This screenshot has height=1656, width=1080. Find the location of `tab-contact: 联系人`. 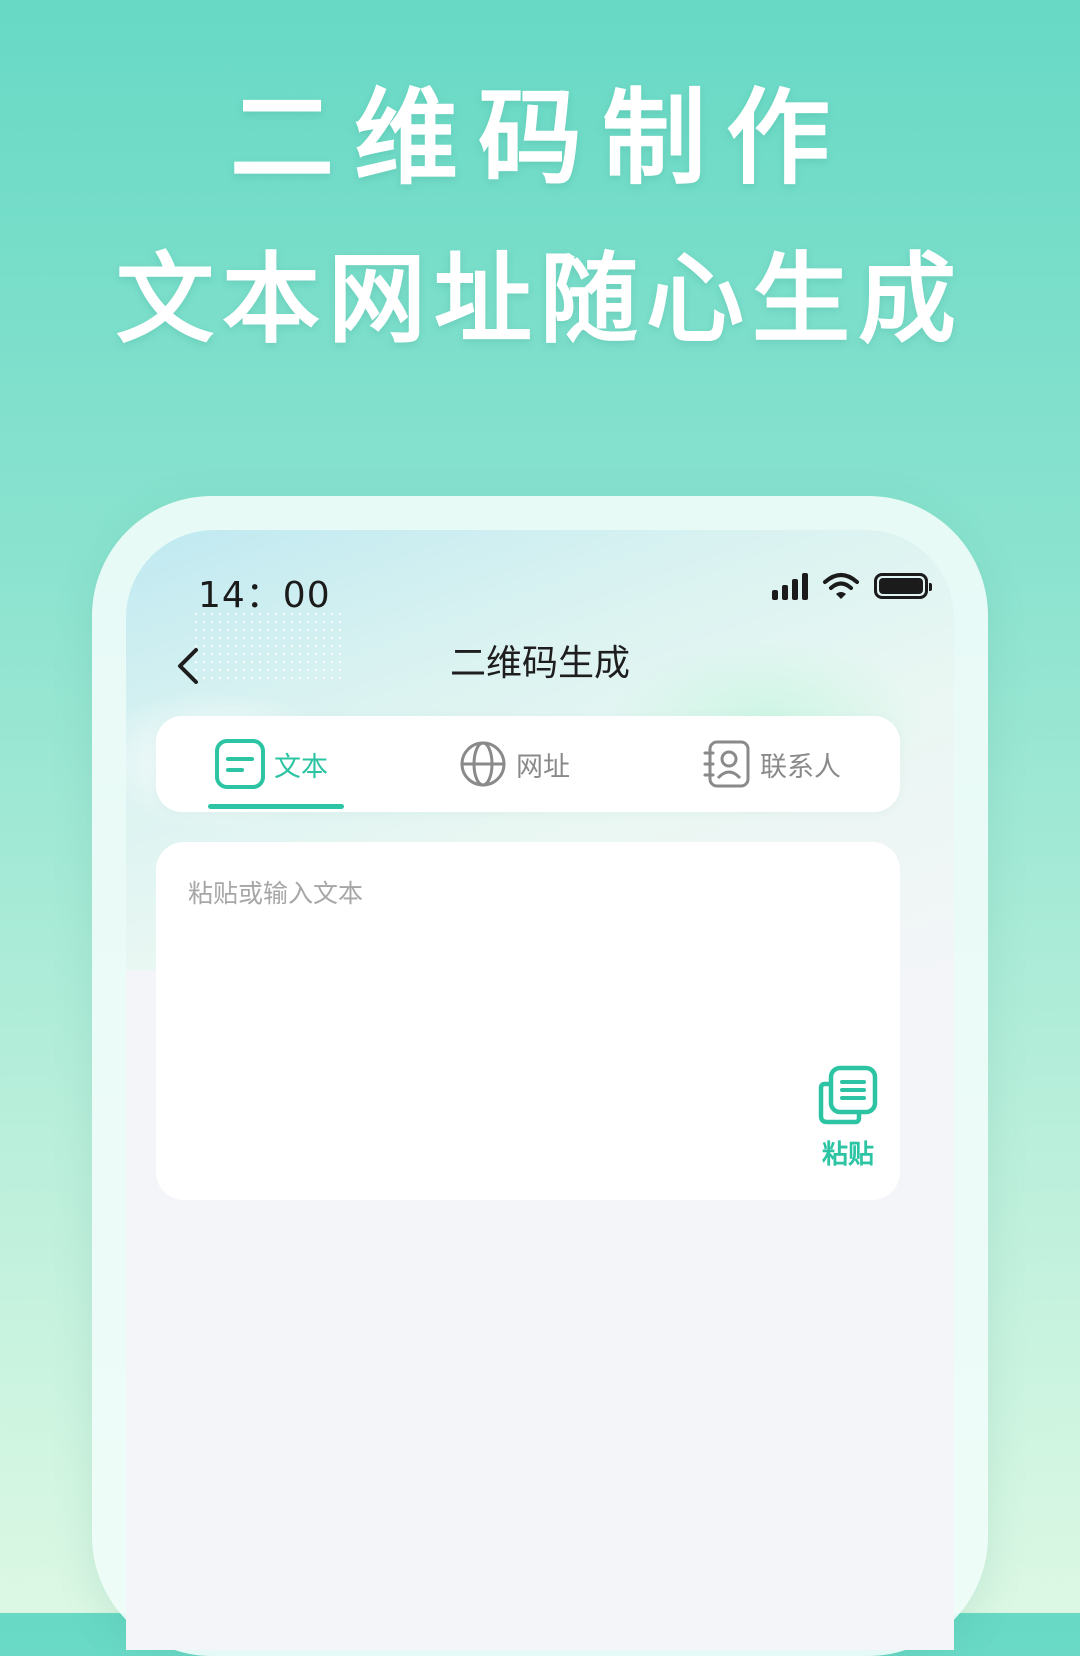

tab-contact: 联系人 is located at coordinates (771, 764).